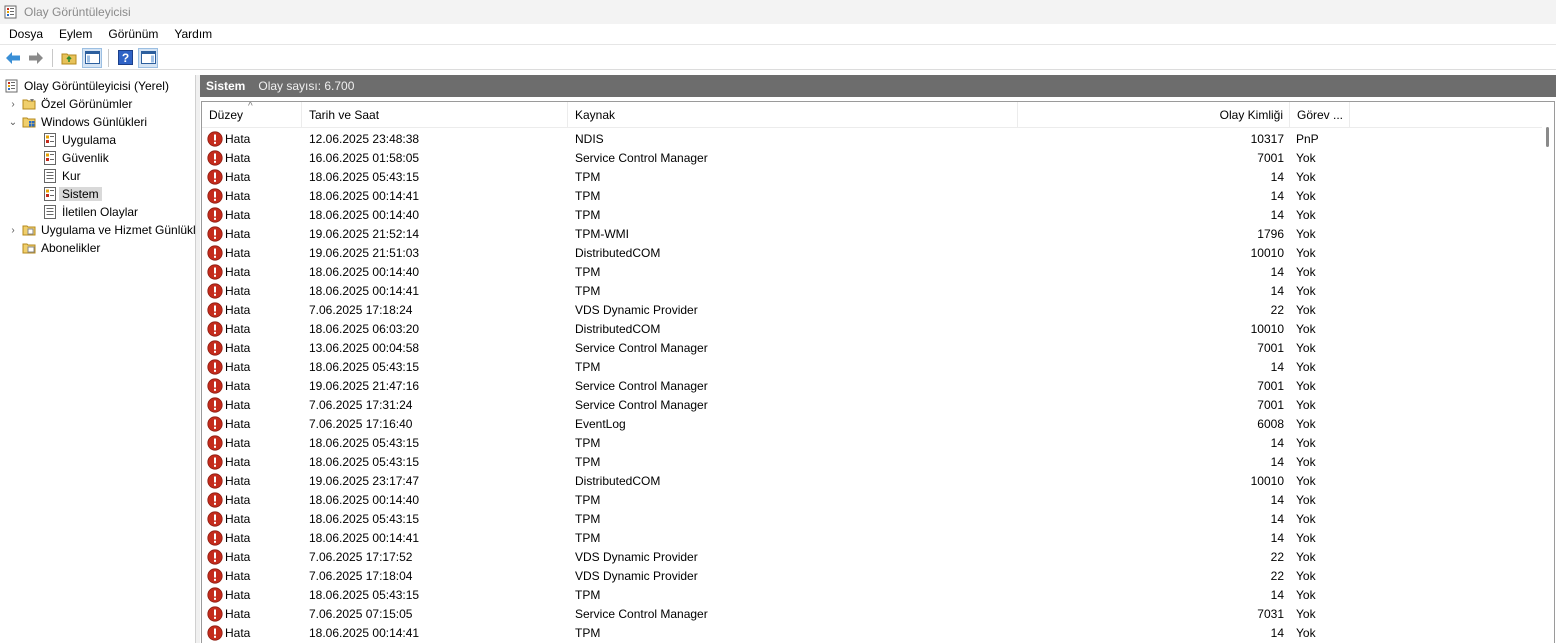  What do you see at coordinates (1277, 556) in the screenshot?
I see `cell-event-id: 22` at bounding box center [1277, 556].